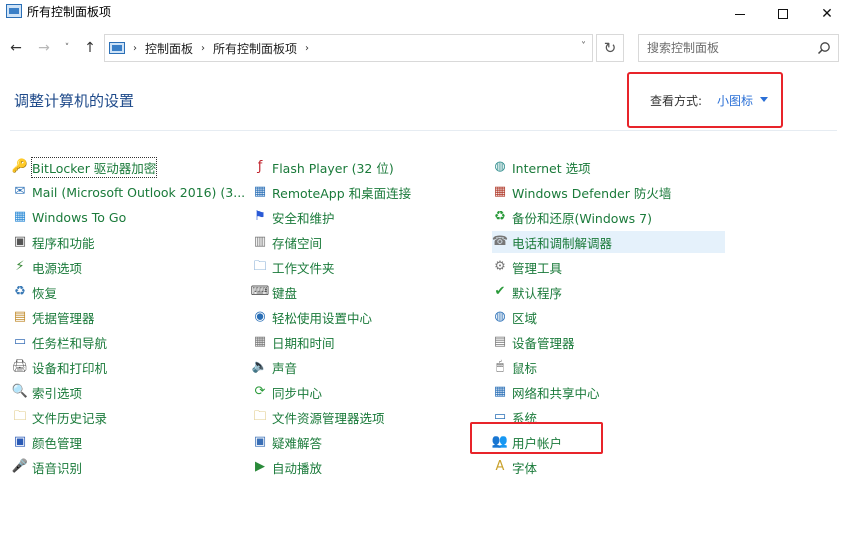 The height and width of the screenshot is (536, 847). Describe the element at coordinates (20, 441) in the screenshot. I see `color-management-icon: ▣` at that location.